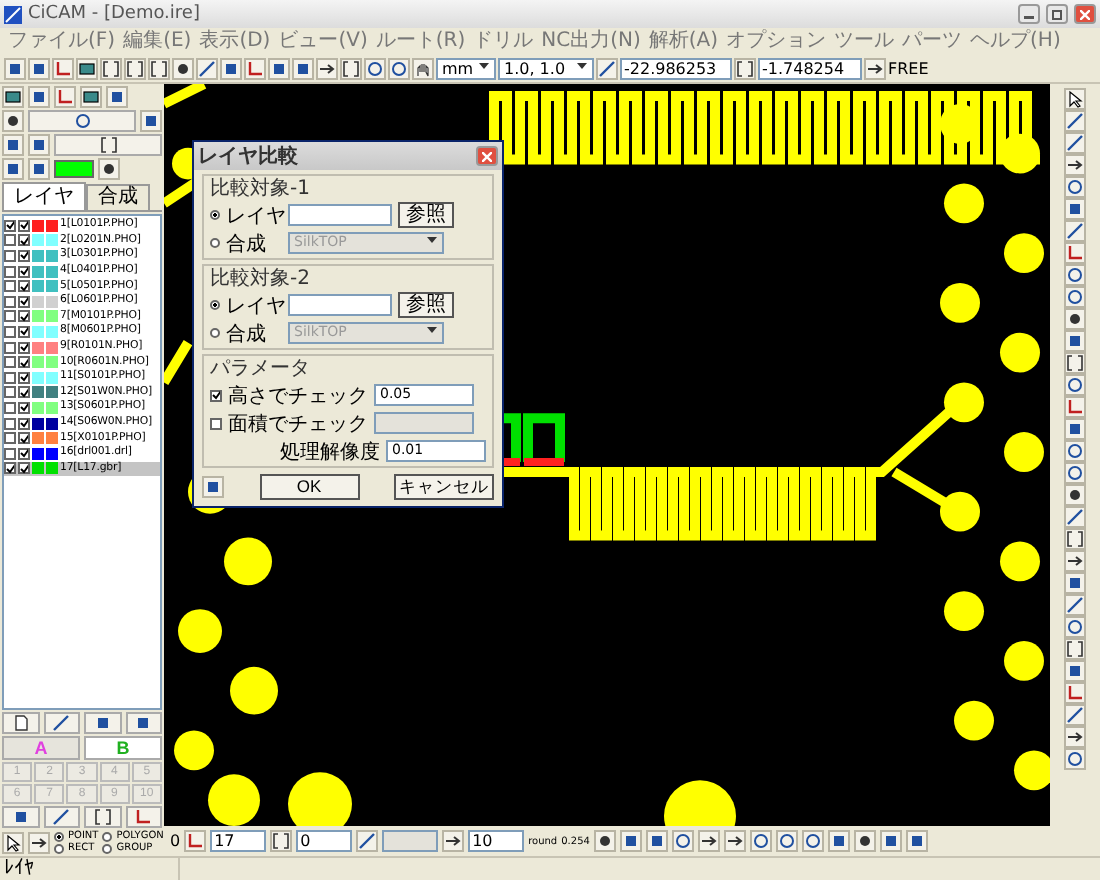  I want to click on x-coordinate-field: -22.986253, so click(676, 69).